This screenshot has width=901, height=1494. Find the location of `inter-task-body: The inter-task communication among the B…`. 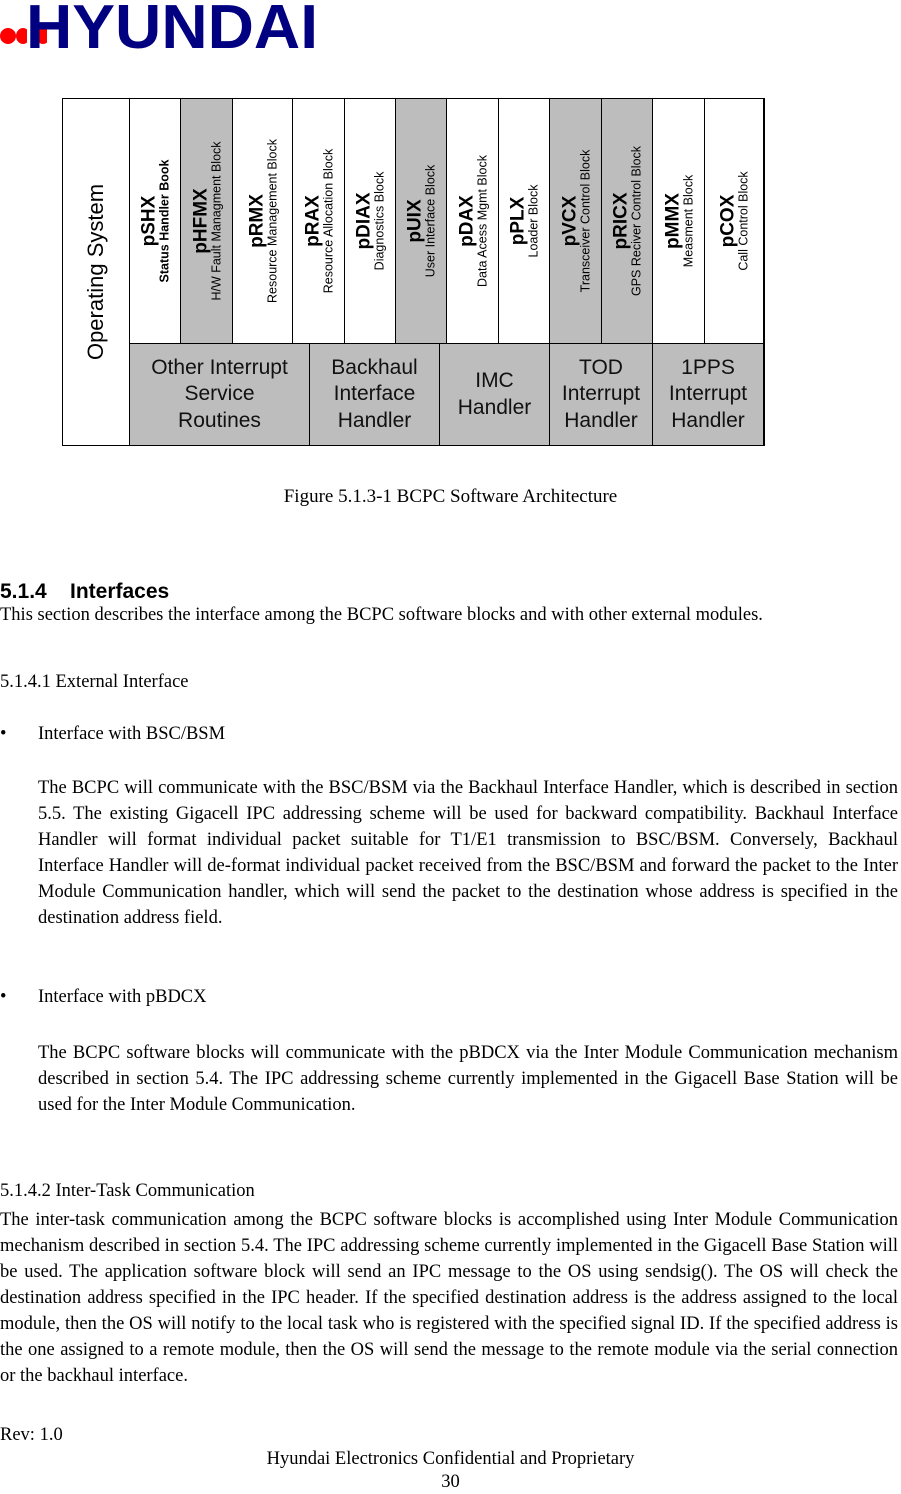

inter-task-body: The inter-task communication among the B… is located at coordinates (449, 1298).